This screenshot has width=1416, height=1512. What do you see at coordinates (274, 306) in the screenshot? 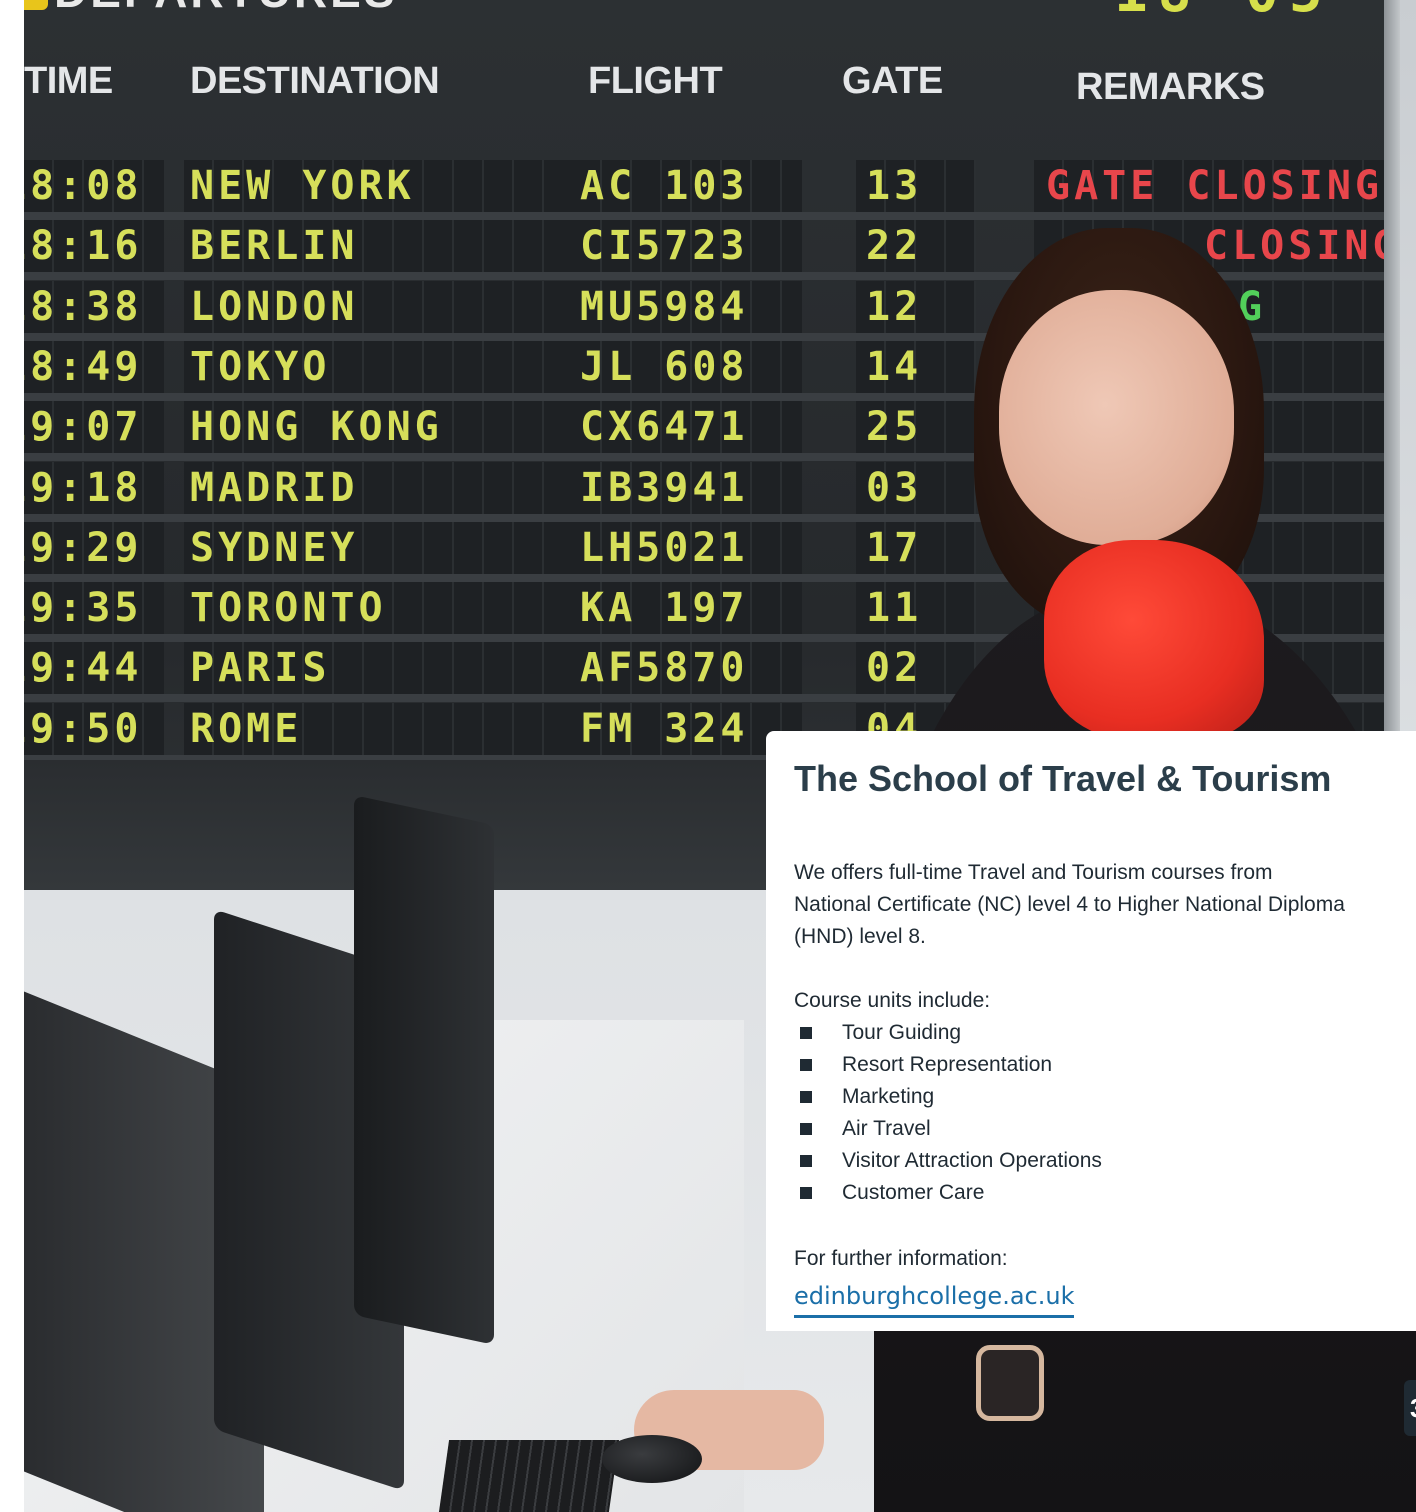
I see `cell-destination: LONDON` at bounding box center [274, 306].